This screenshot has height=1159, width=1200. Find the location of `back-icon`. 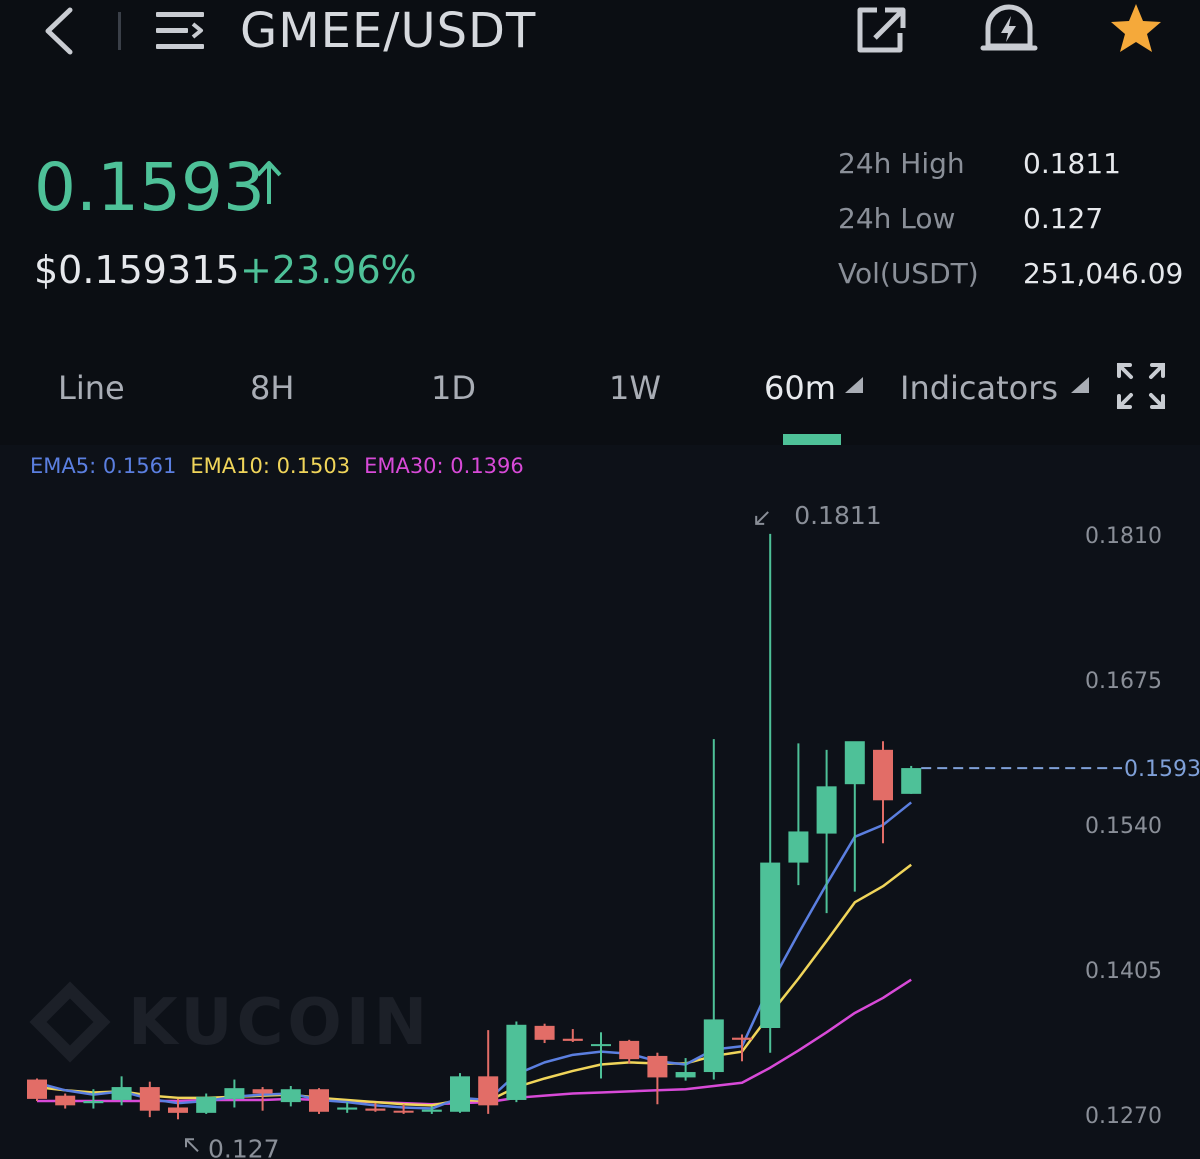

back-icon is located at coordinates (60, 31).